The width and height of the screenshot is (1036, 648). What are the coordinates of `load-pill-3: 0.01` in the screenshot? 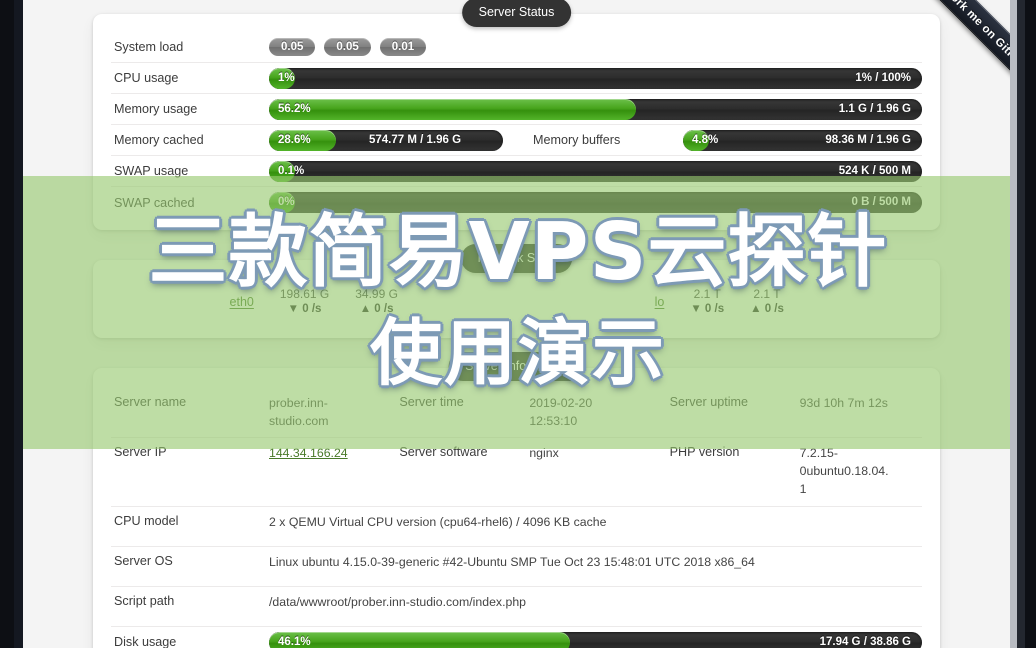 It's located at (403, 47).